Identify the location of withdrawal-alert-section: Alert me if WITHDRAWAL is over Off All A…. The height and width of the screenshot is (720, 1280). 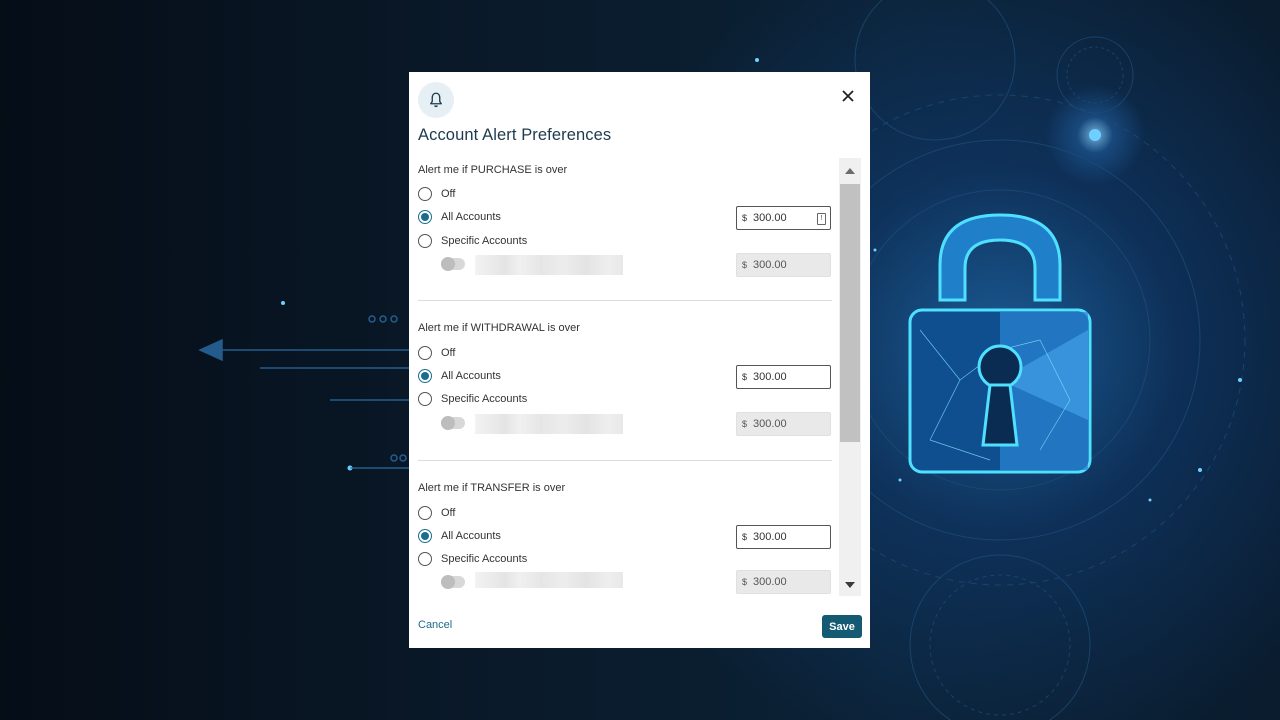
(639, 398).